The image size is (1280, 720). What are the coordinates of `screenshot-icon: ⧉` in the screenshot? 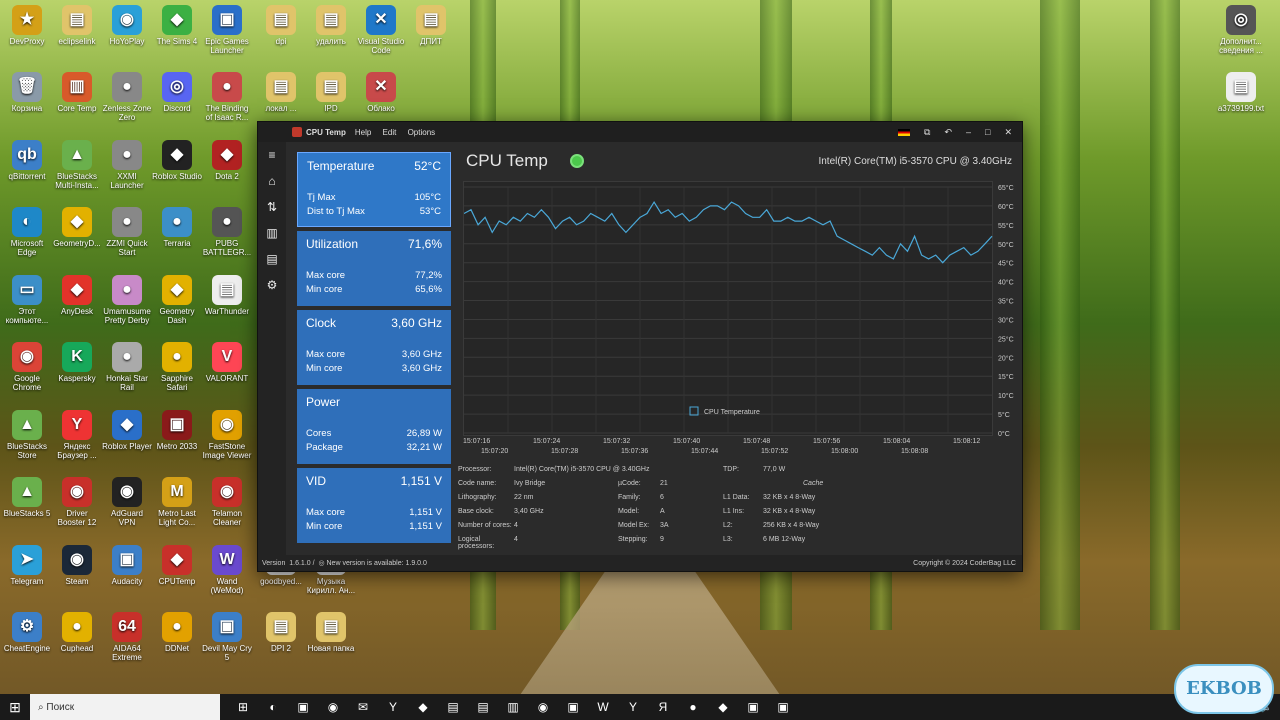 It's located at (927, 132).